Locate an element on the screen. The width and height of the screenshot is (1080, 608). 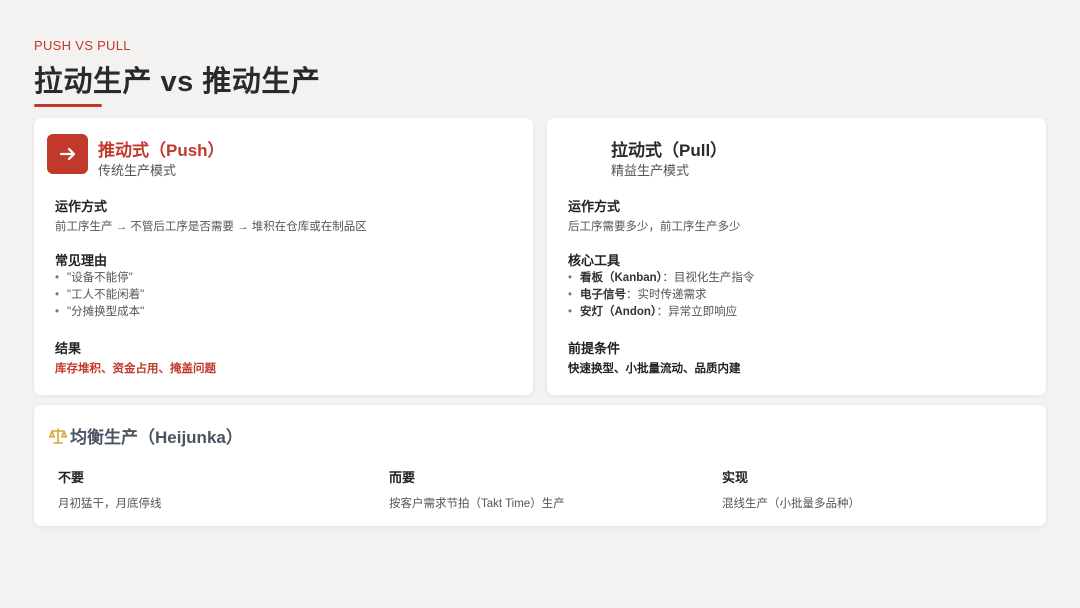
list-item: • "分摊换型成本" is located at coordinates (100, 312).